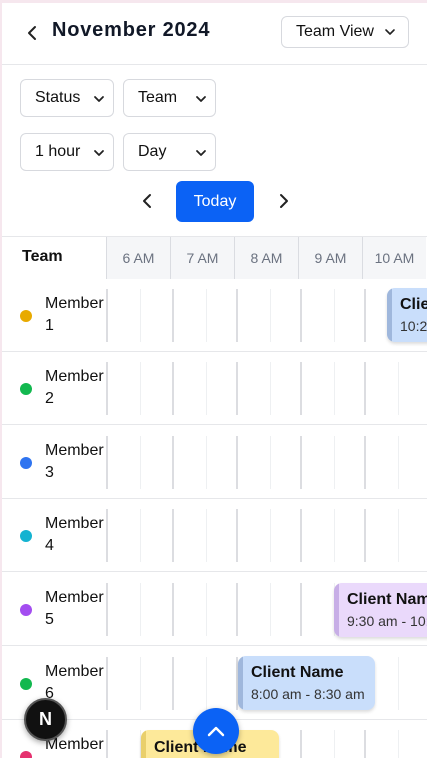 The height and width of the screenshot is (758, 427). Describe the element at coordinates (266, 258) in the screenshot. I see `hour-header: 8 AM` at that location.